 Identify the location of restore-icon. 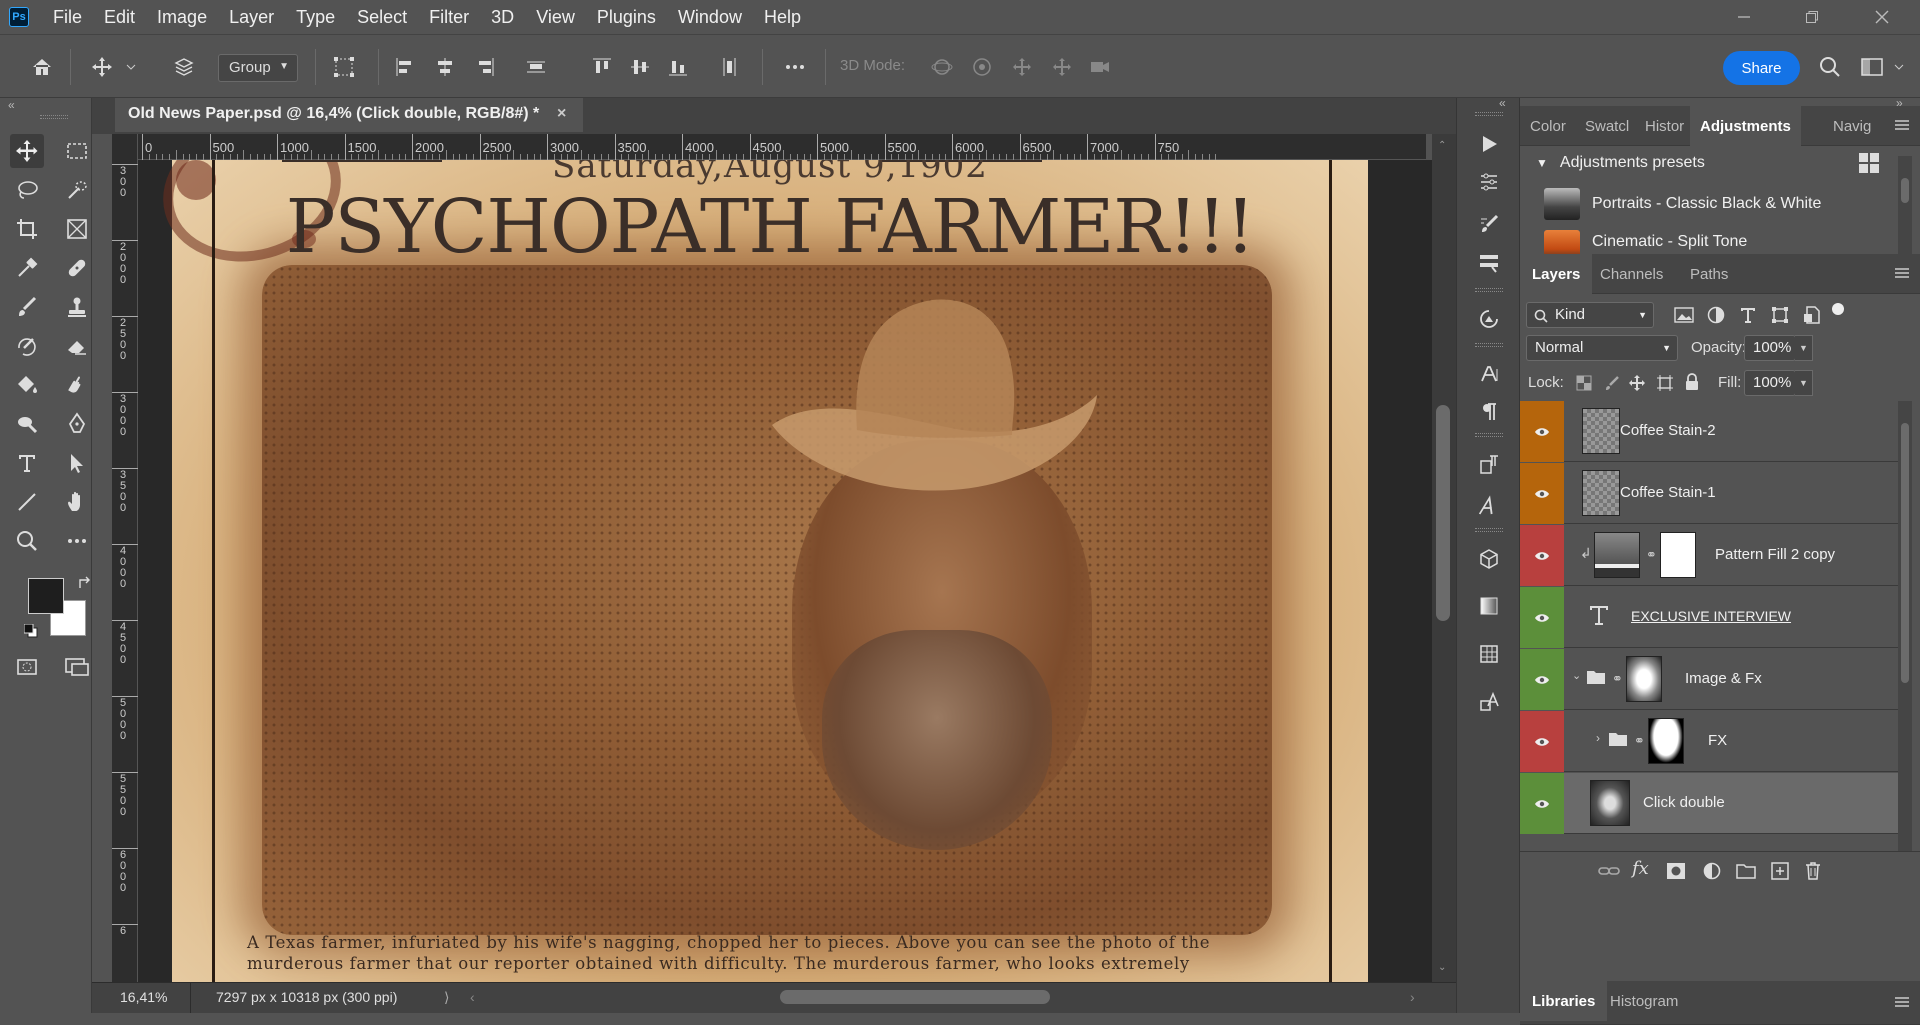
(1812, 17).